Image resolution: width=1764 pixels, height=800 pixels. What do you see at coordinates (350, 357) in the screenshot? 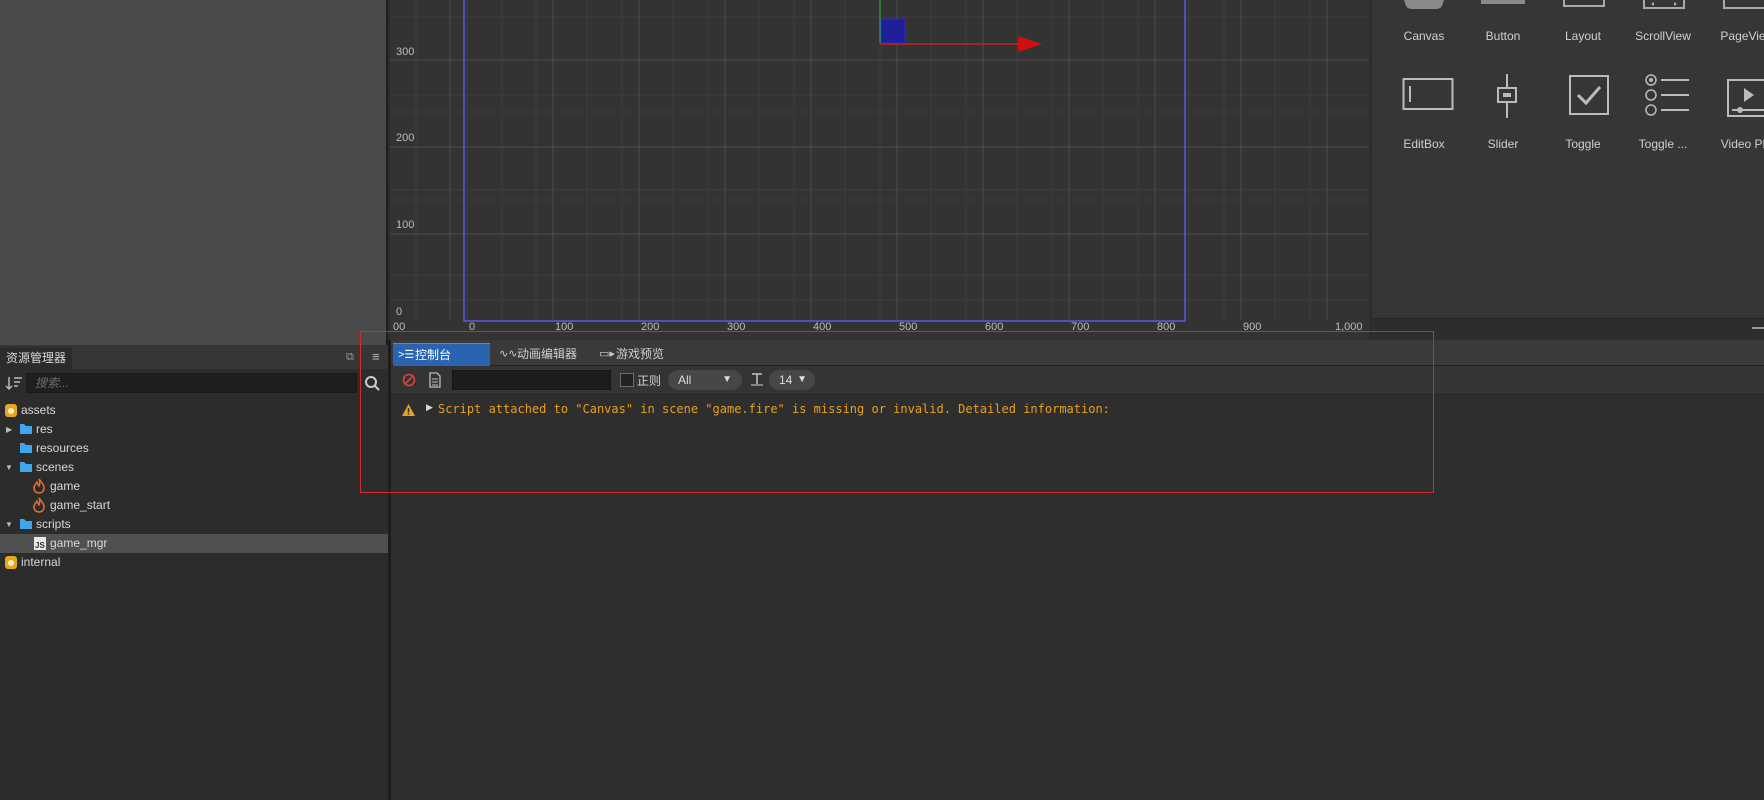
I see `popout-icon: ⧉` at bounding box center [350, 357].